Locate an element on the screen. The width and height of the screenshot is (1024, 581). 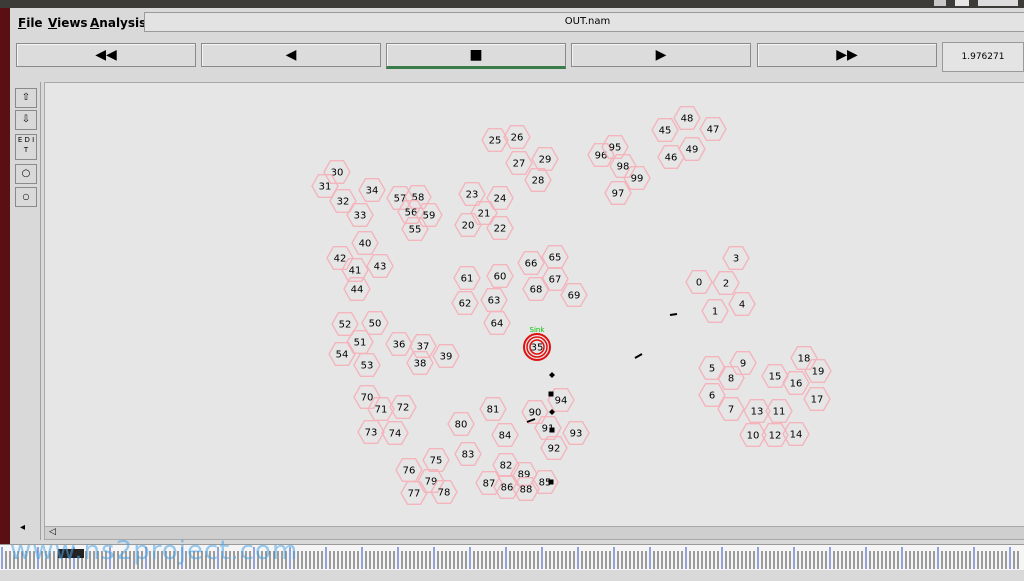
sensor-node: 73 is located at coordinates (371, 432).